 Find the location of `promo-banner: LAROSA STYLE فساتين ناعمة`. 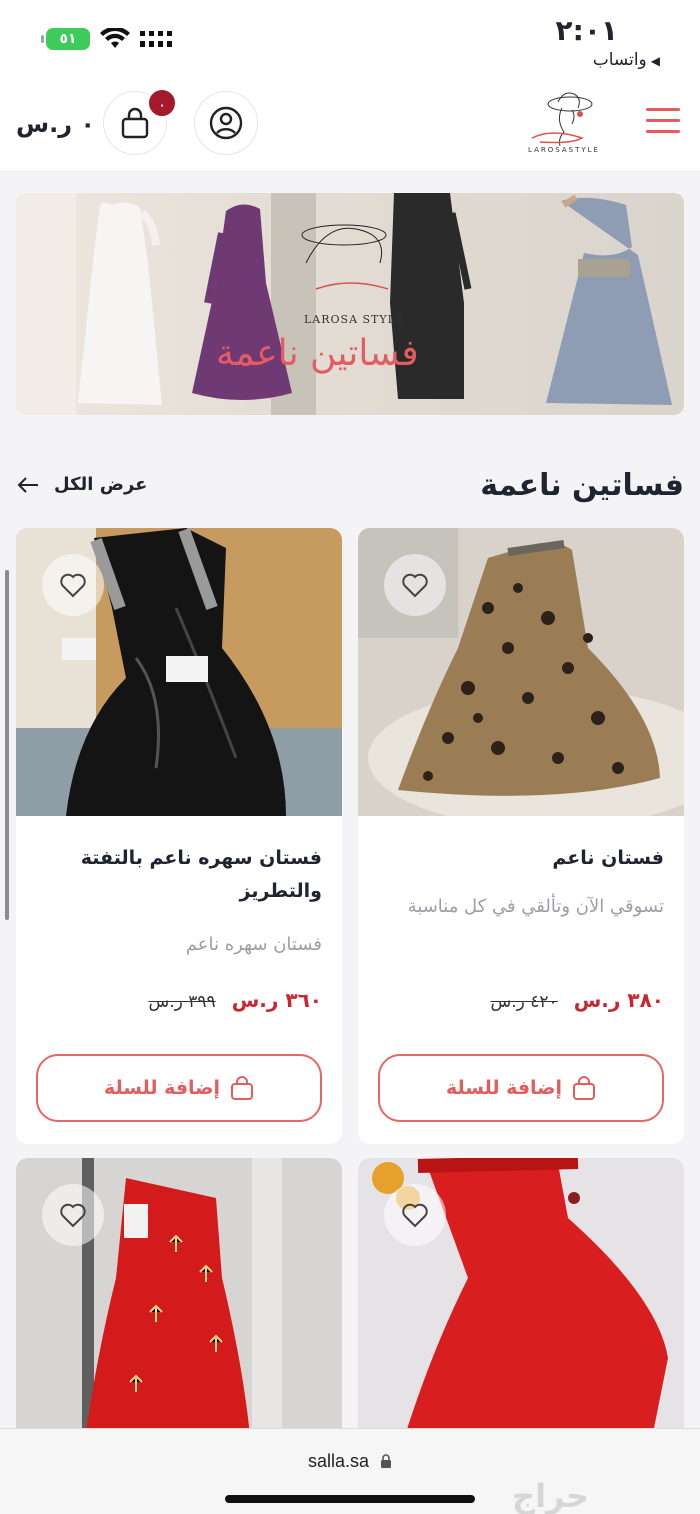

promo-banner: LAROSA STYLE فساتين ناعمة is located at coordinates (350, 304).